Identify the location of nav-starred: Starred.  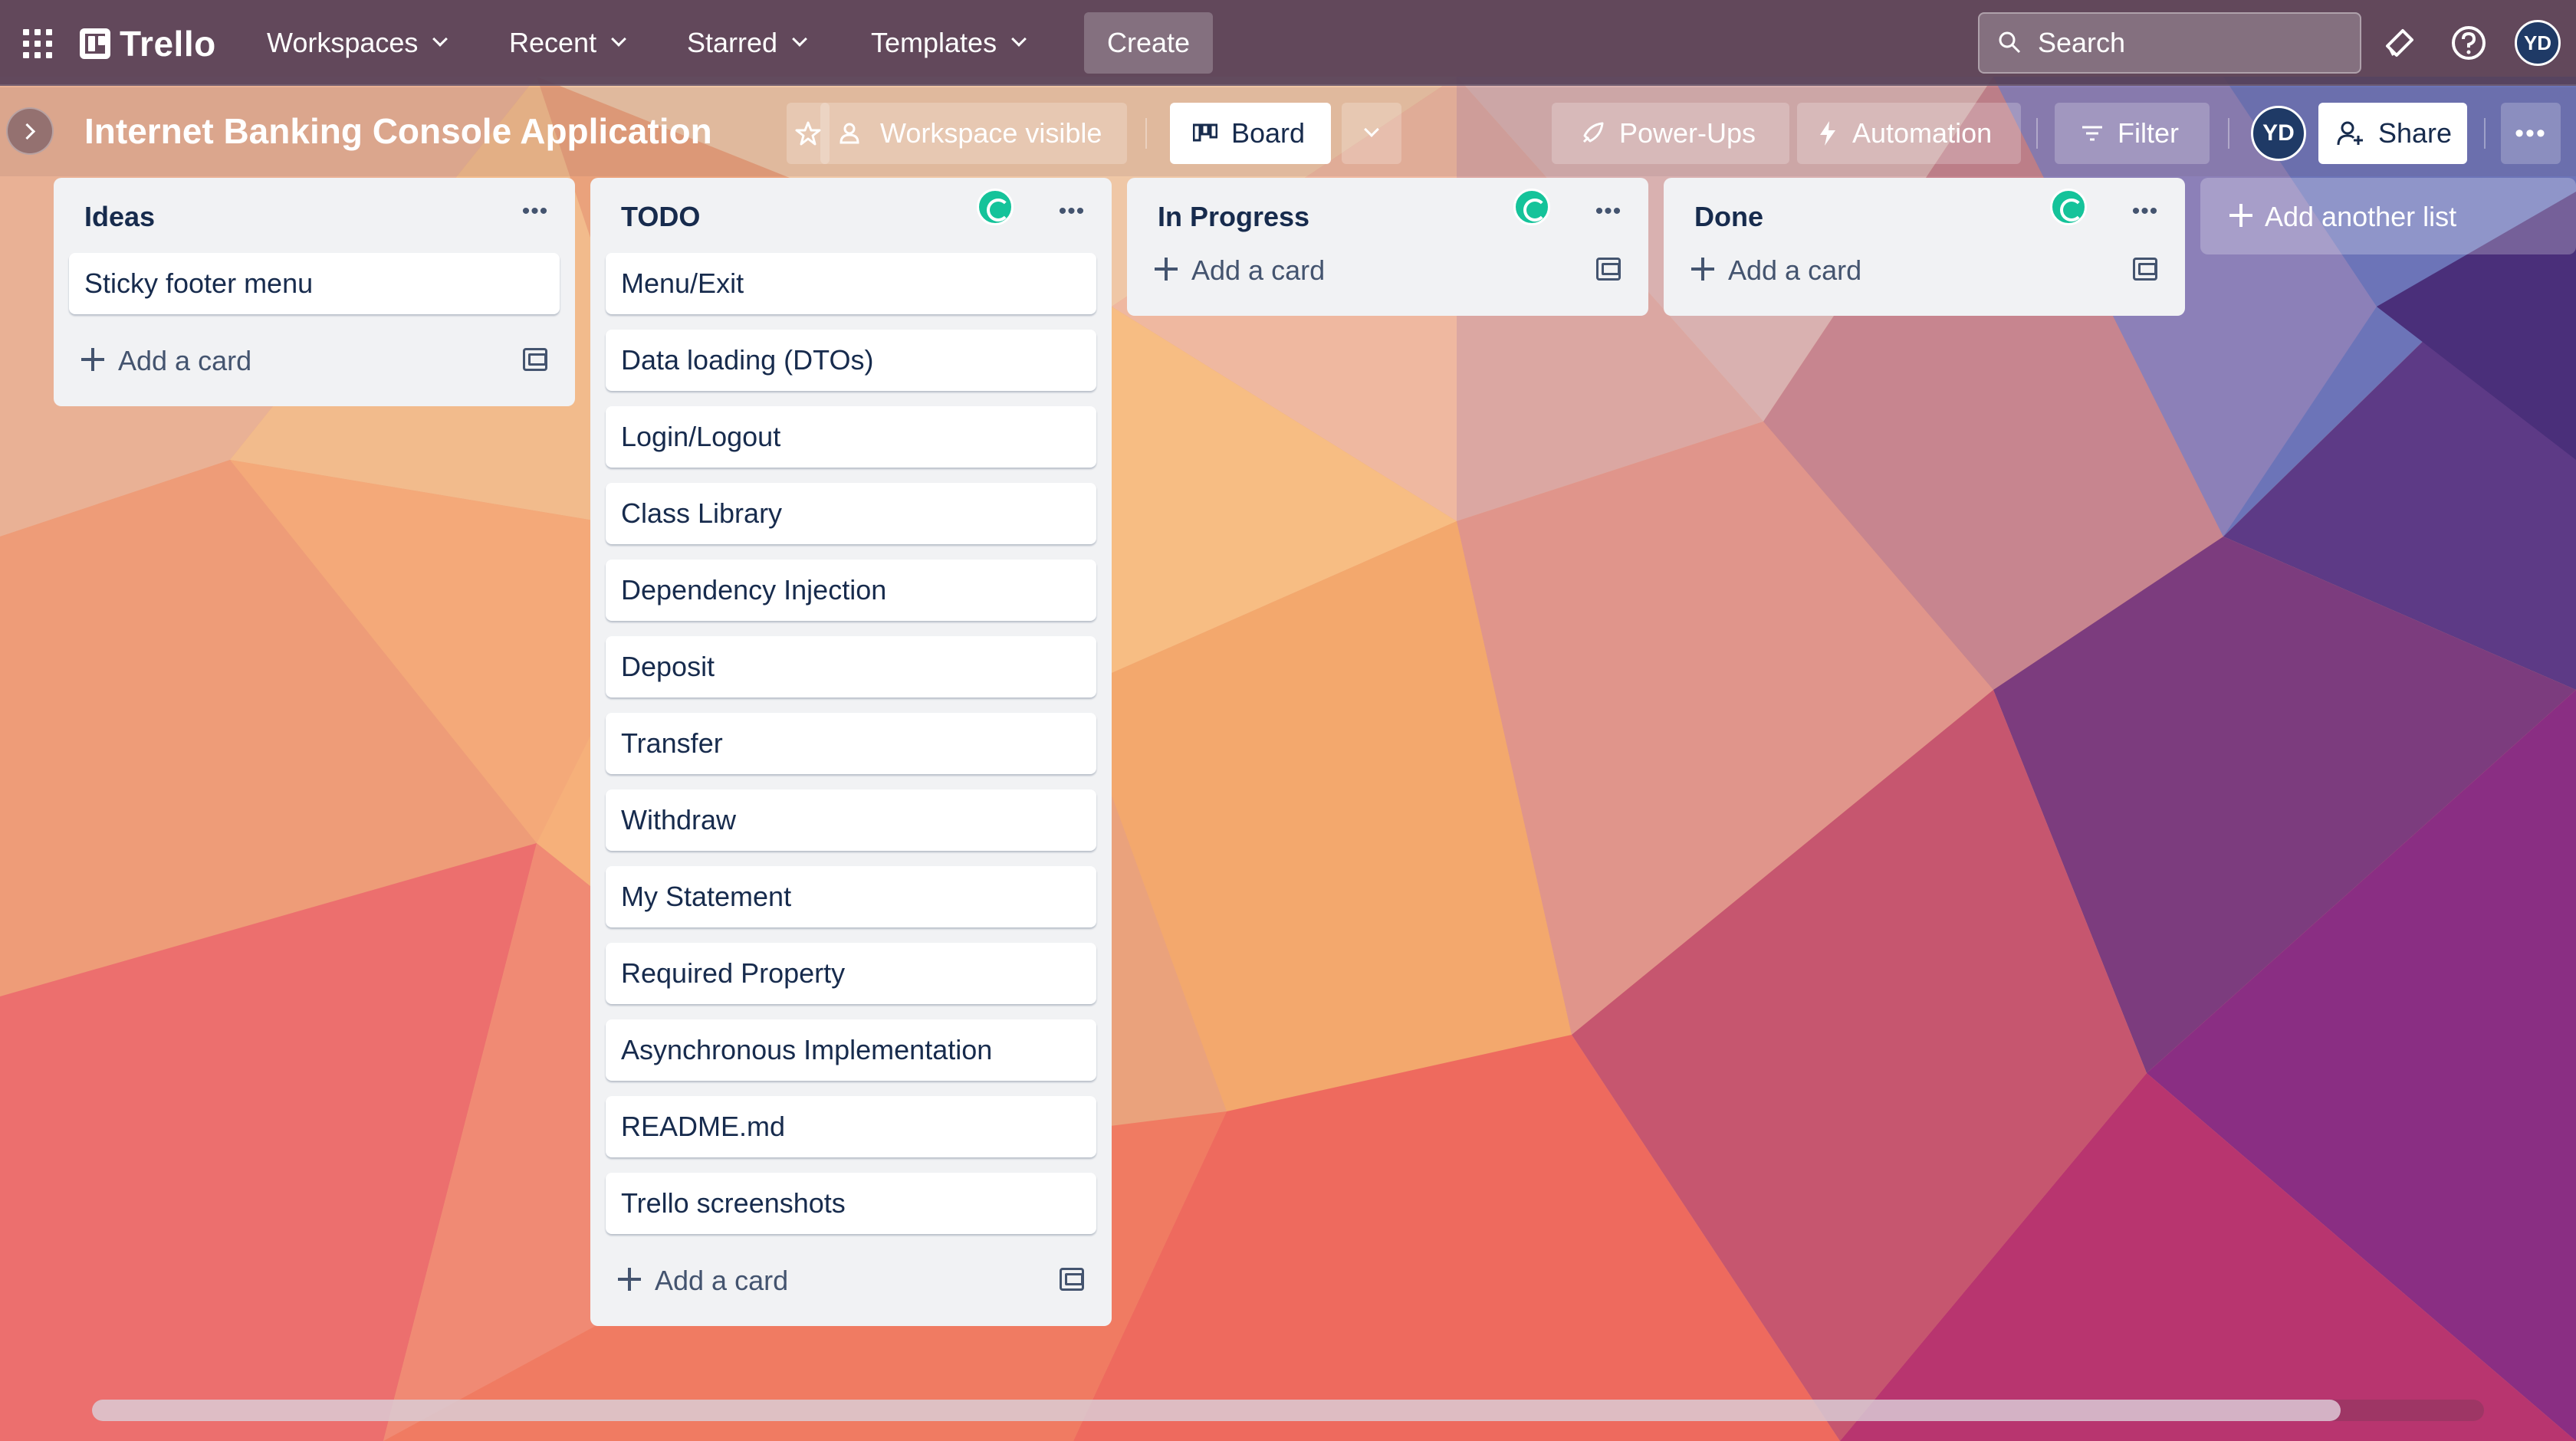
(747, 43).